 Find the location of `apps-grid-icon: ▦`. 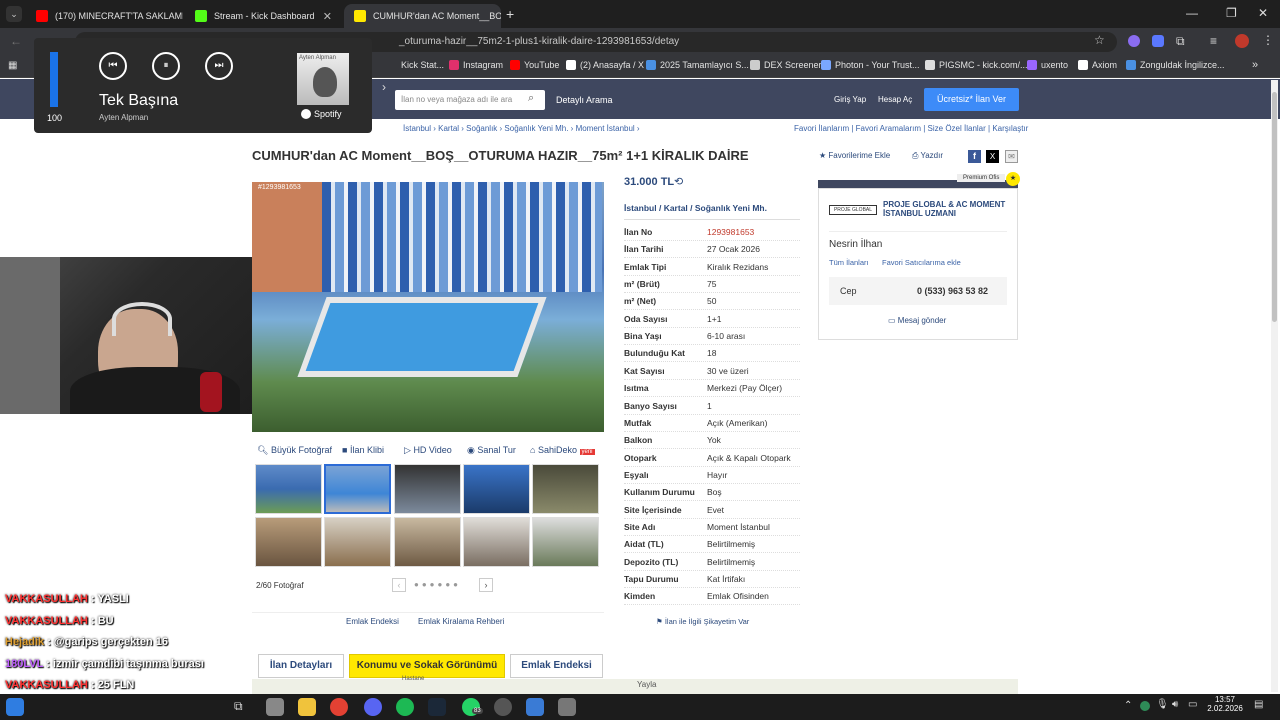

apps-grid-icon: ▦ is located at coordinates (12, 65).